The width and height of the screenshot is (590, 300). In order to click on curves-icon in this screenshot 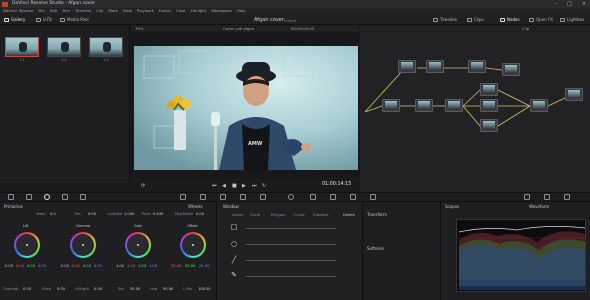, I will do `click(183, 197)`.